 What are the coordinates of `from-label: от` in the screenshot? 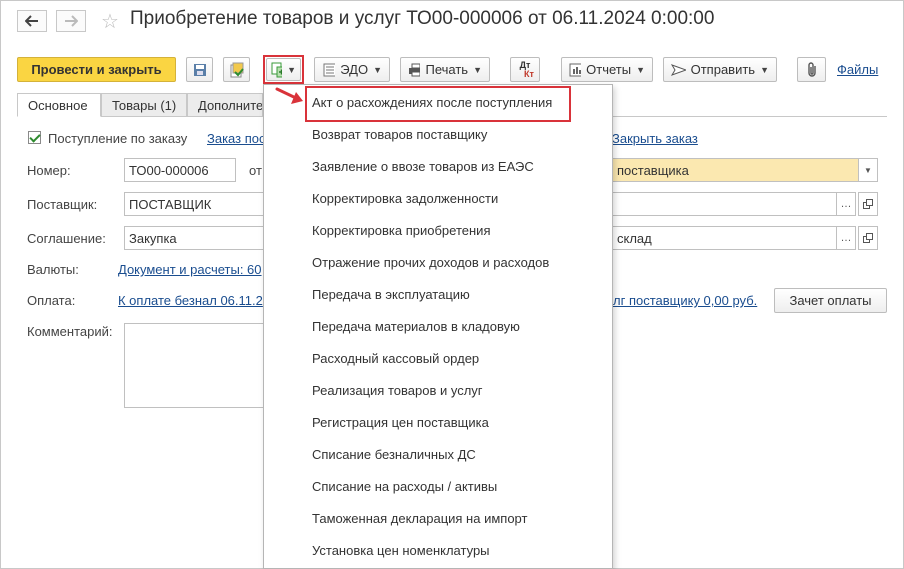 It's located at (255, 170).